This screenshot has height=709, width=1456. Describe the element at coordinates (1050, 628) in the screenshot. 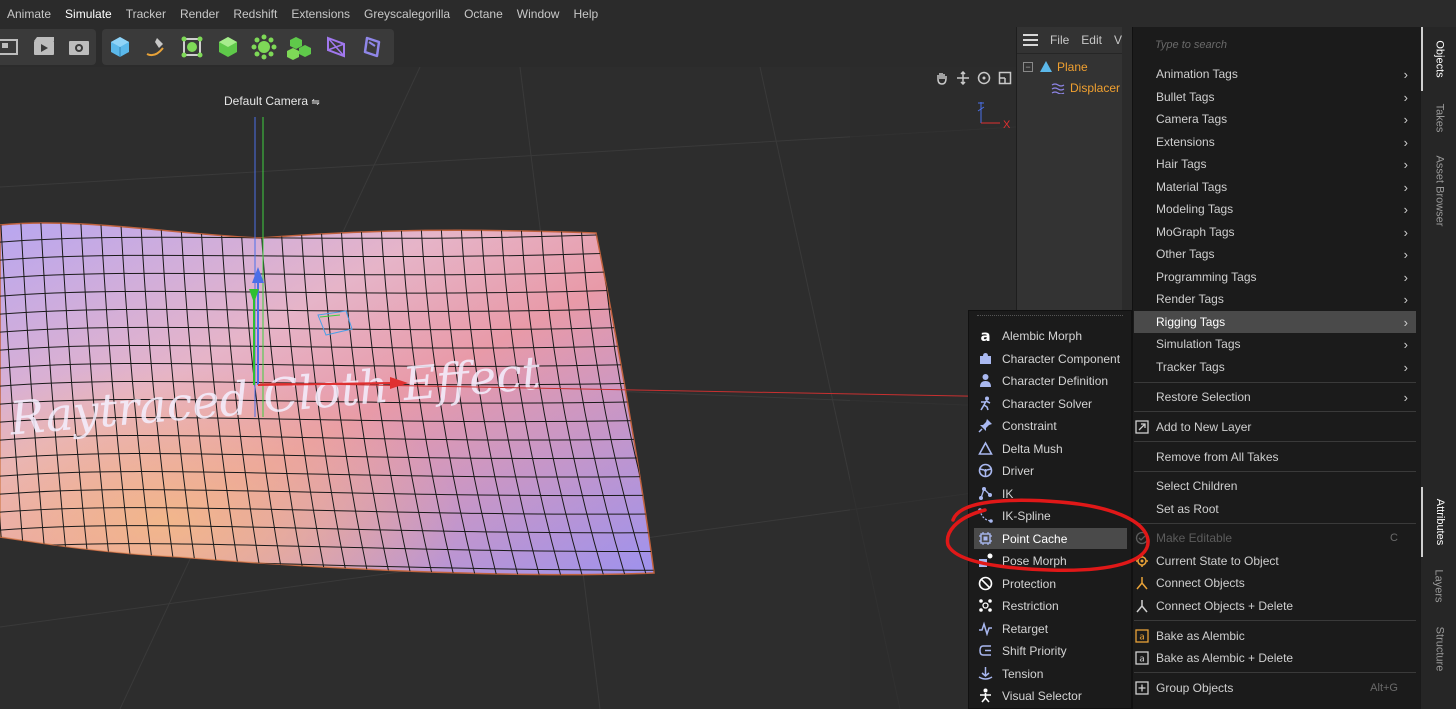

I see `submenu-item-retarget: Retarget` at that location.